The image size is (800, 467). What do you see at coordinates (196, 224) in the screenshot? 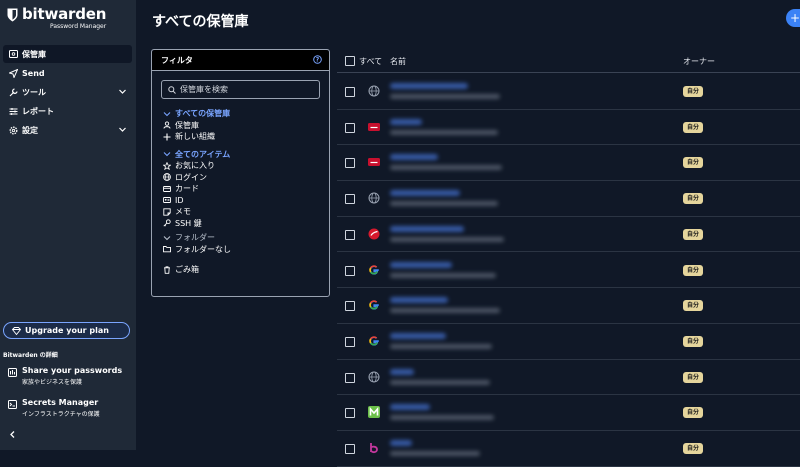
I see `filter-ssh-key: SSH 鍵` at bounding box center [196, 224].